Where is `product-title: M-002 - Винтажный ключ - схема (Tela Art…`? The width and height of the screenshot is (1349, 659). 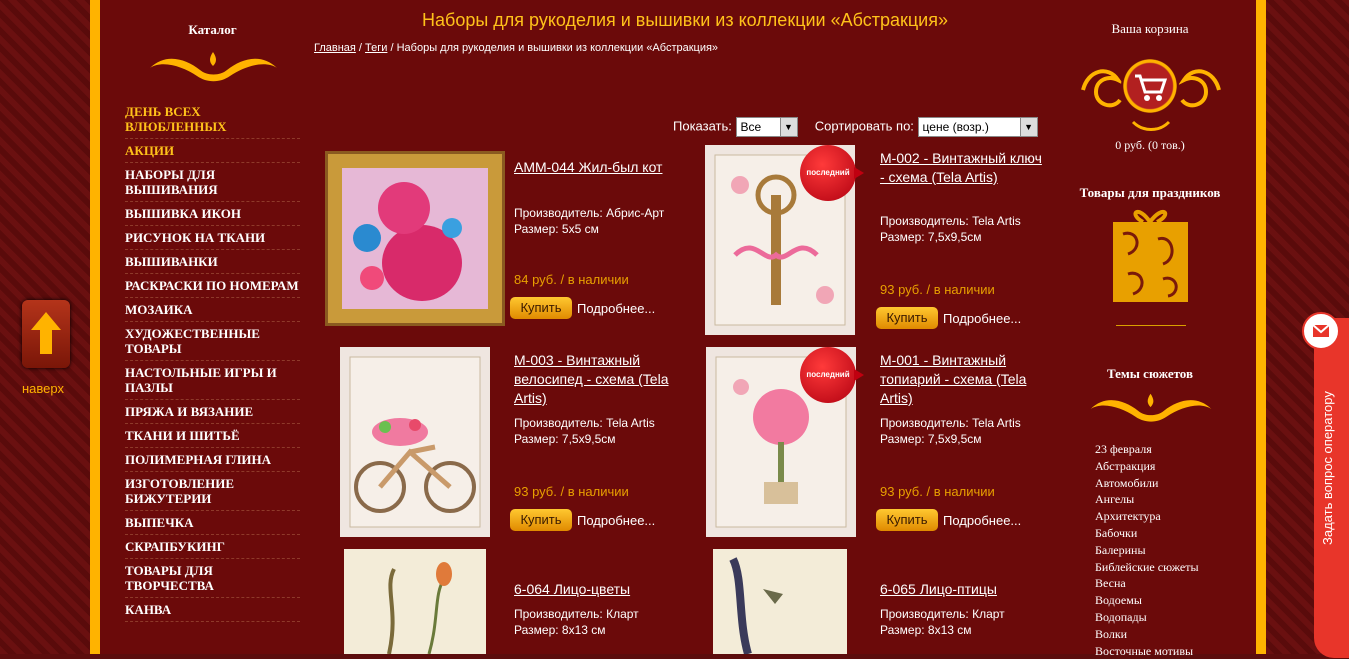
product-title: M-002 - Винтажный ключ - схема (Tela Art… is located at coordinates (962, 168).